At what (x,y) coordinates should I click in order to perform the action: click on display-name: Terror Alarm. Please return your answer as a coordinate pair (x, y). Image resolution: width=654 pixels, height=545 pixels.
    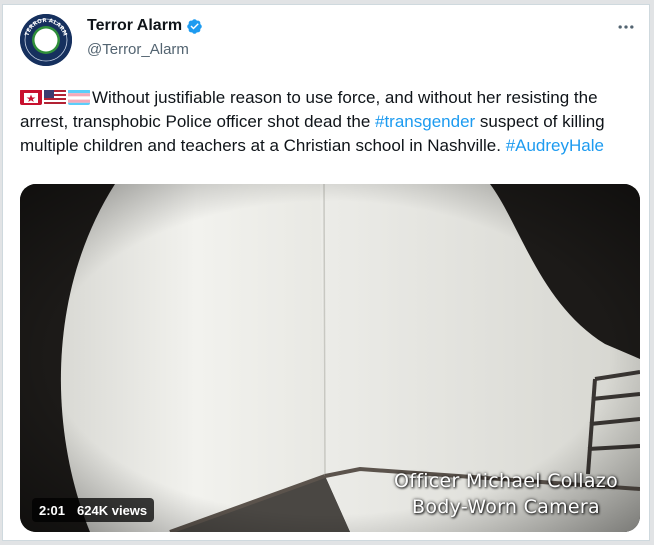
    Looking at the image, I should click on (134, 26).